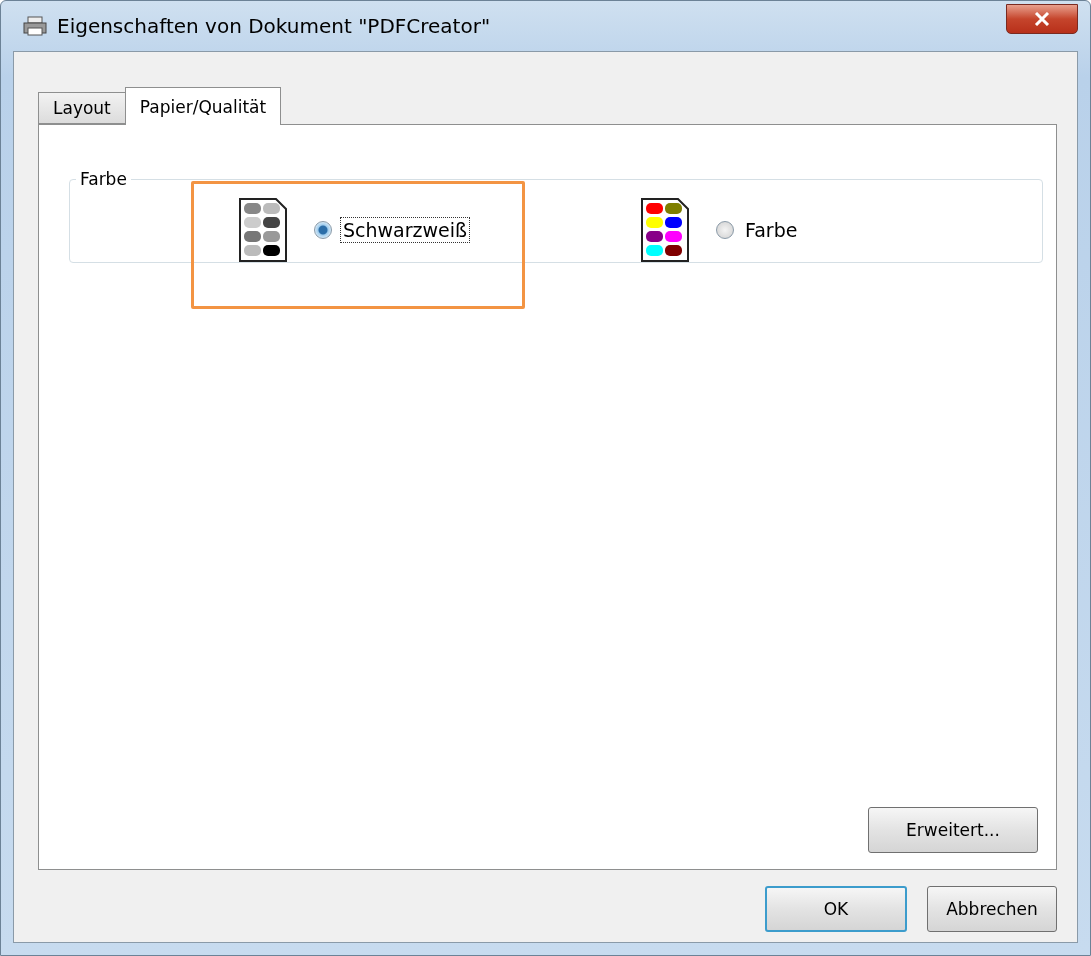  What do you see at coordinates (82, 108) in the screenshot?
I see `tab: Layout` at bounding box center [82, 108].